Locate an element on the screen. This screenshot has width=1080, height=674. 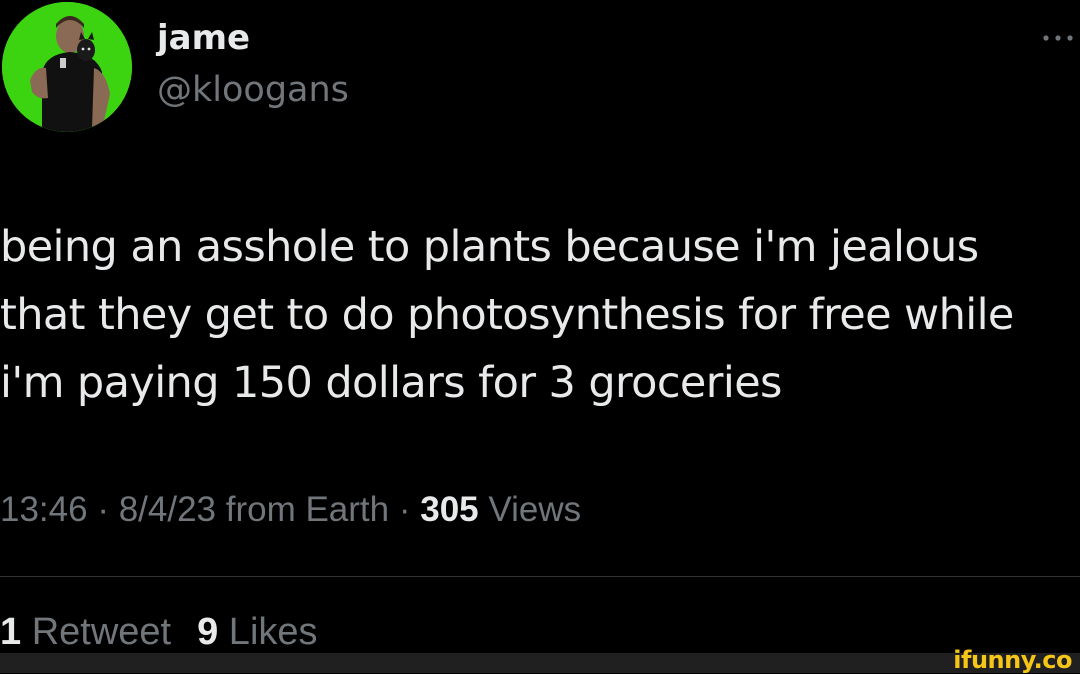
retweets-count: 1 is located at coordinates (11, 632).